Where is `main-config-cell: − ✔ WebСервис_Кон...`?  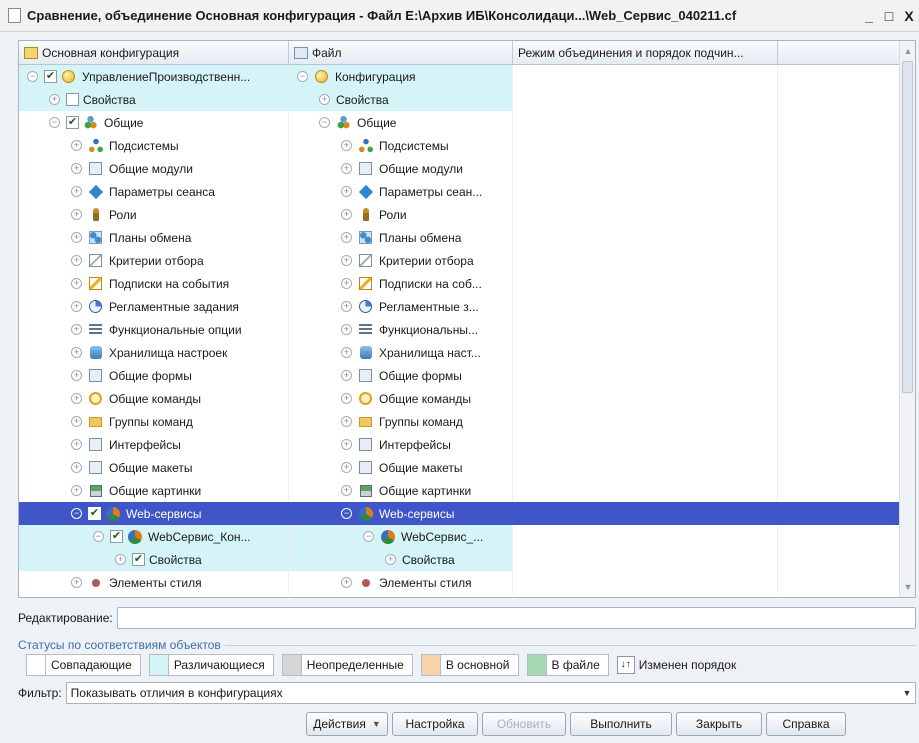
main-config-cell: − ✔ WebСервис_Кон... is located at coordinates (154, 536).